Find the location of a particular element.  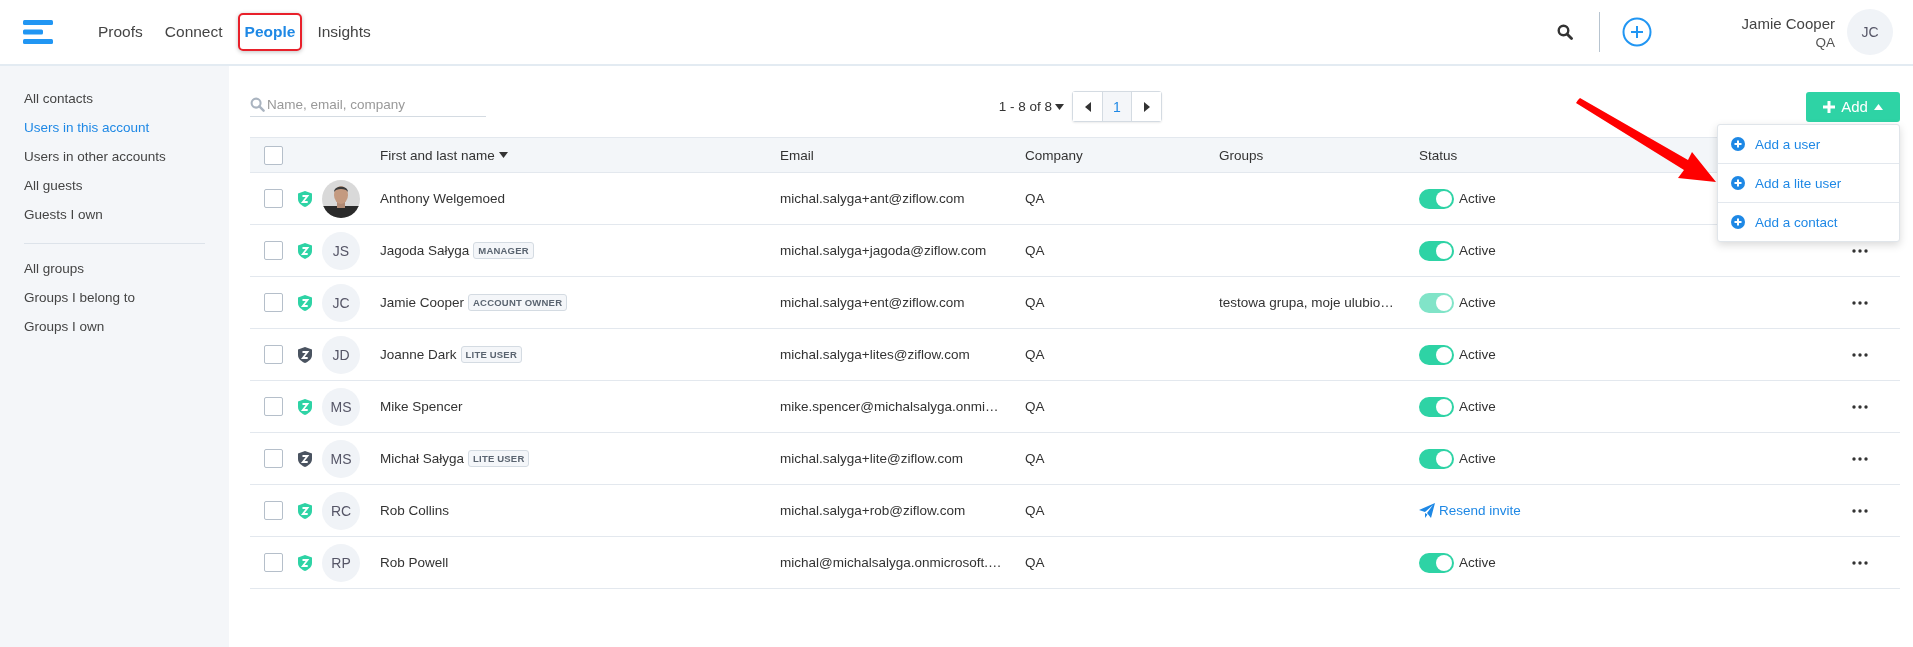

triangle-right-icon is located at coordinates (1146, 106).